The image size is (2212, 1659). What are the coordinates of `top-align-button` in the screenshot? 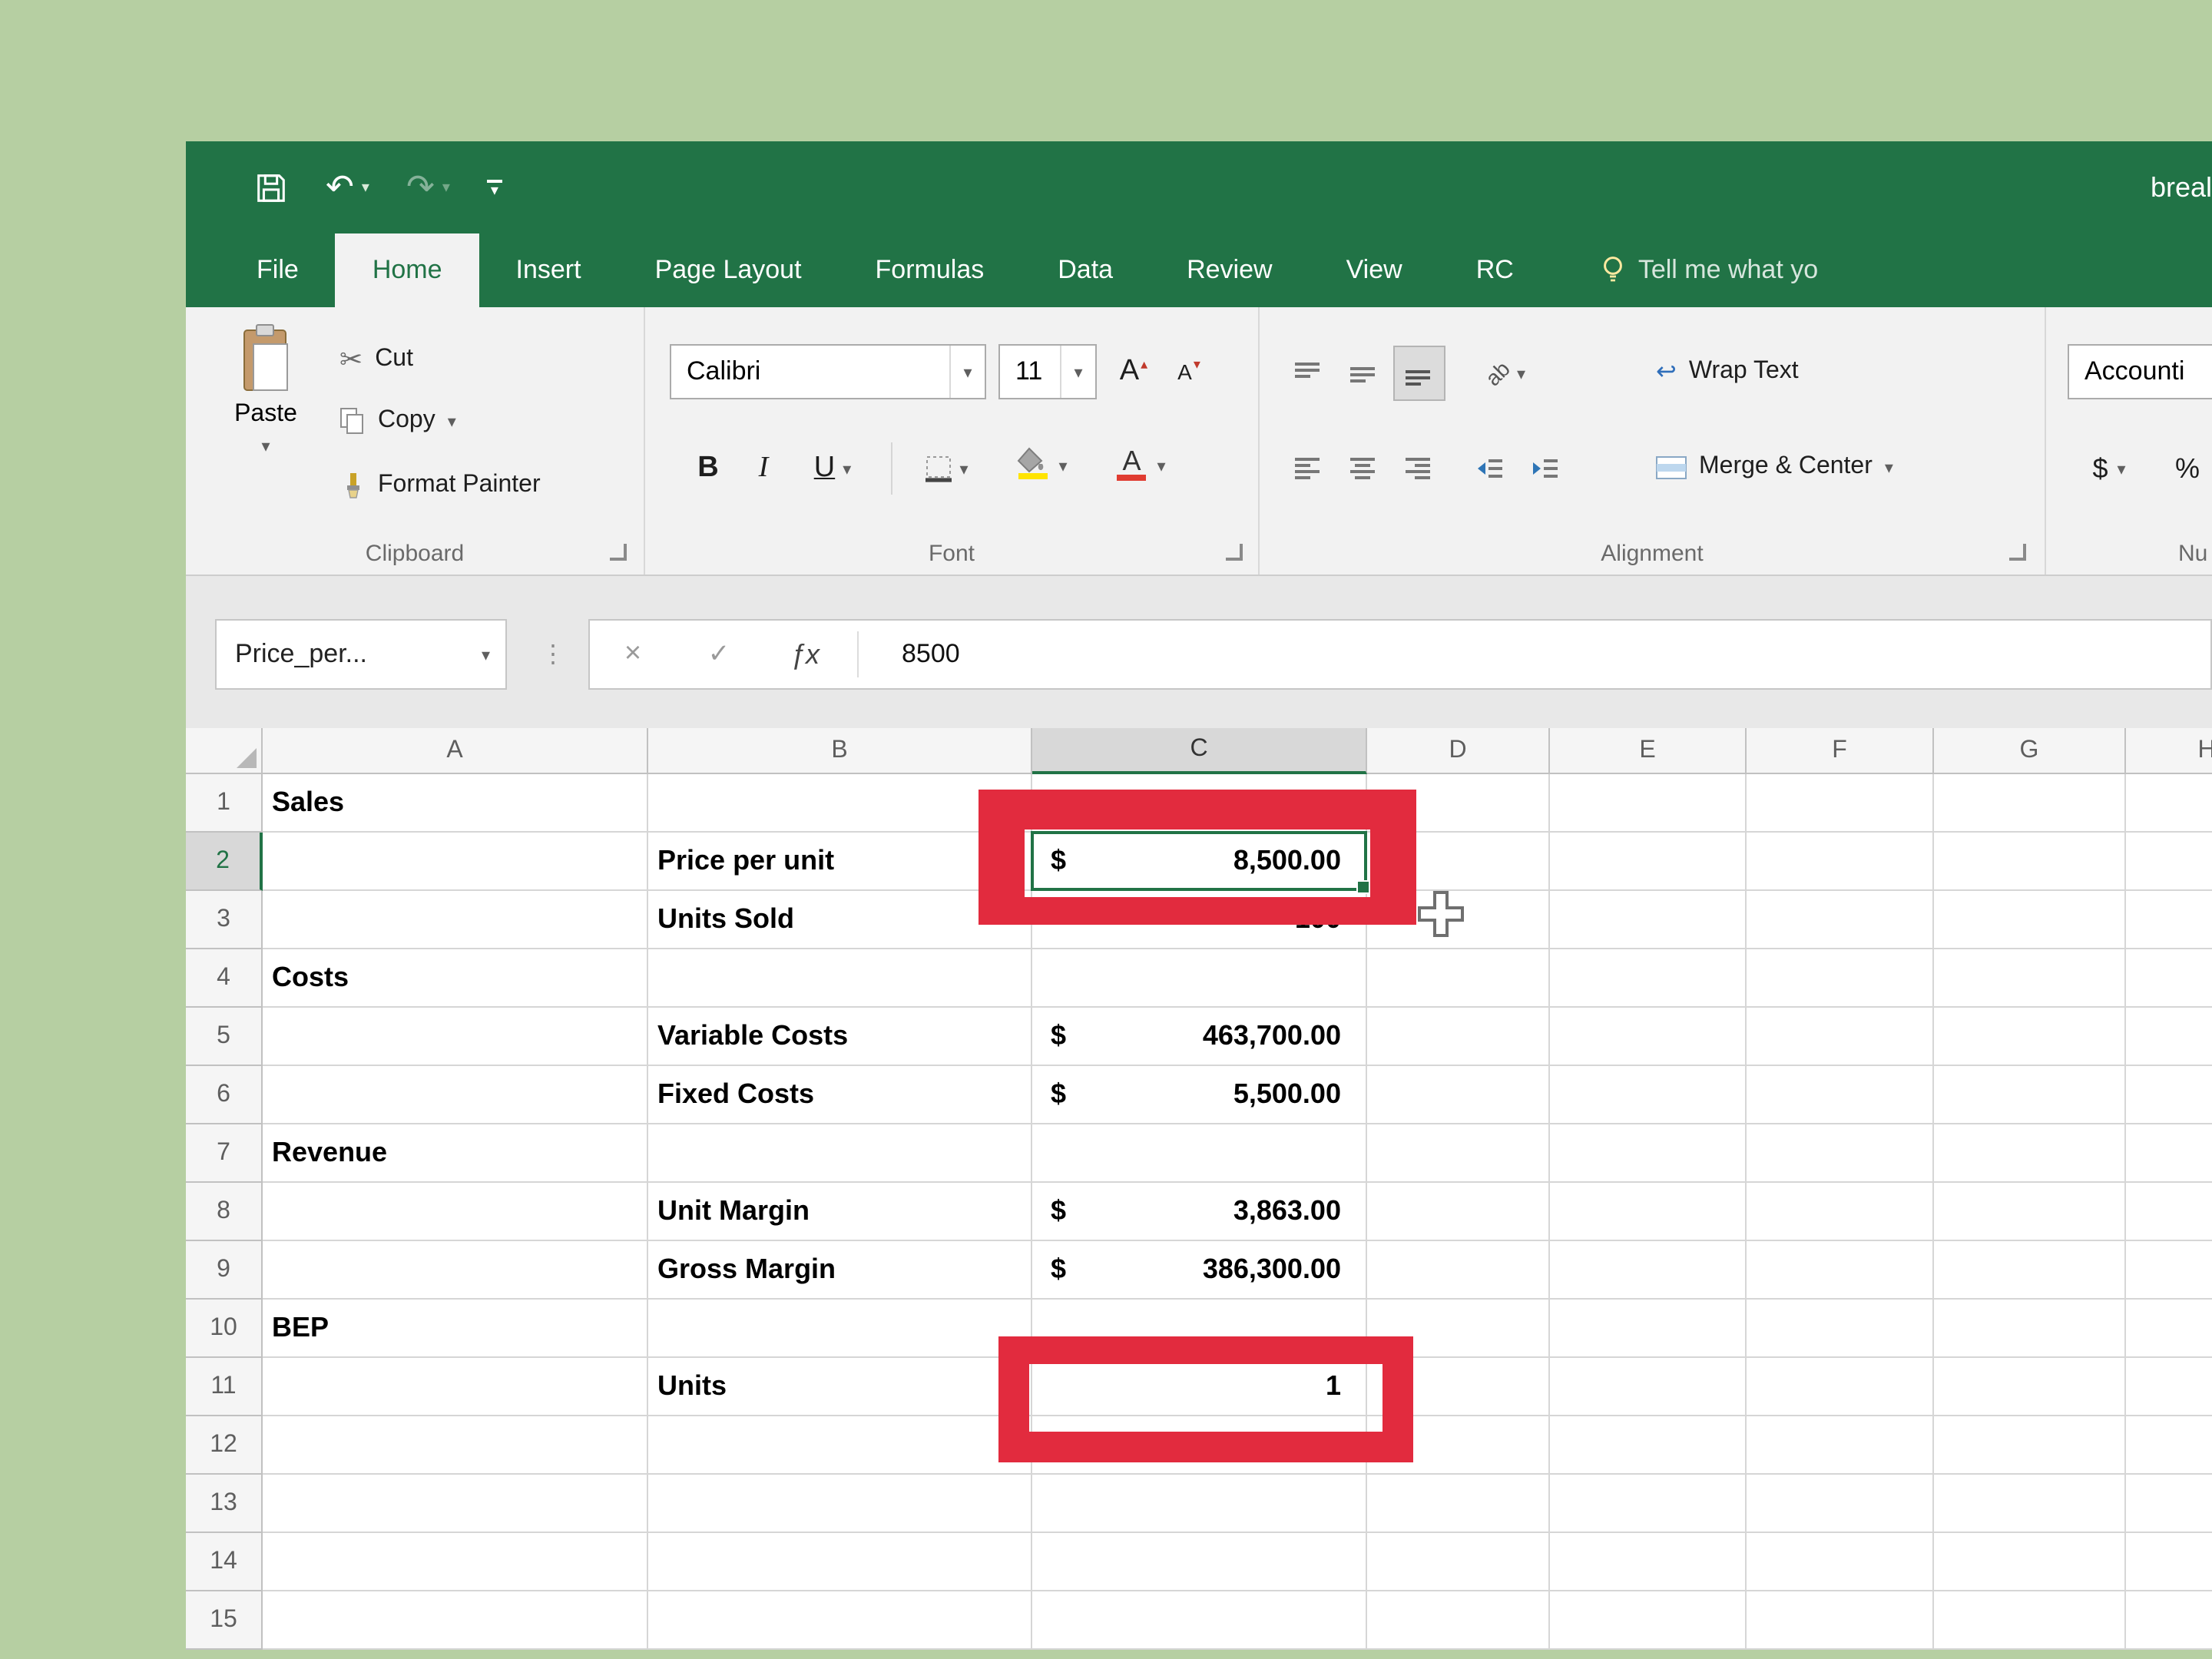 It's located at (1308, 373).